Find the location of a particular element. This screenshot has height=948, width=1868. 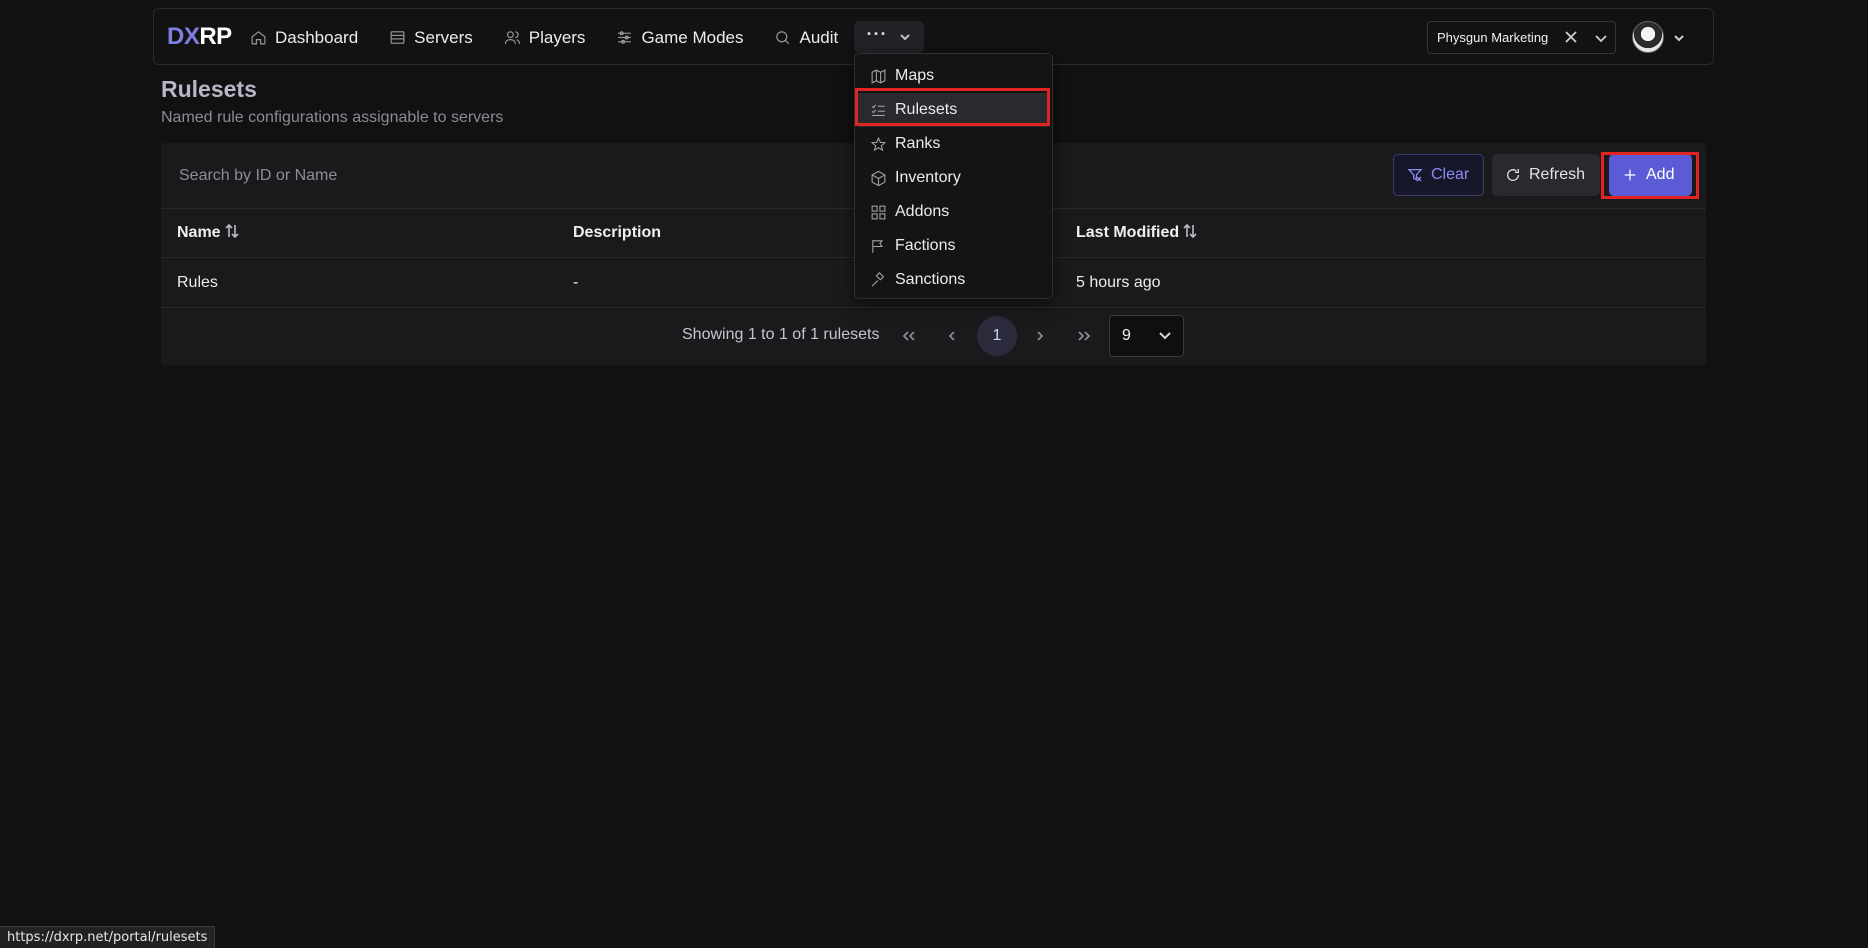

server-icon is located at coordinates (397, 37).